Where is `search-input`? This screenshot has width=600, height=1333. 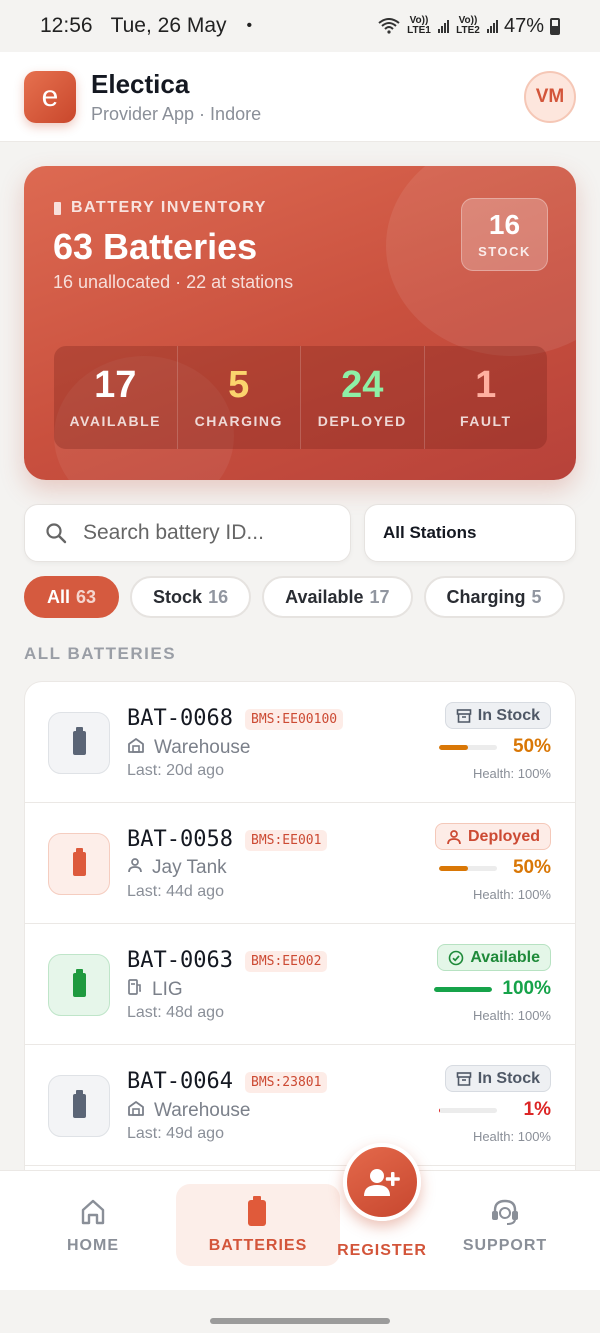 search-input is located at coordinates (208, 533).